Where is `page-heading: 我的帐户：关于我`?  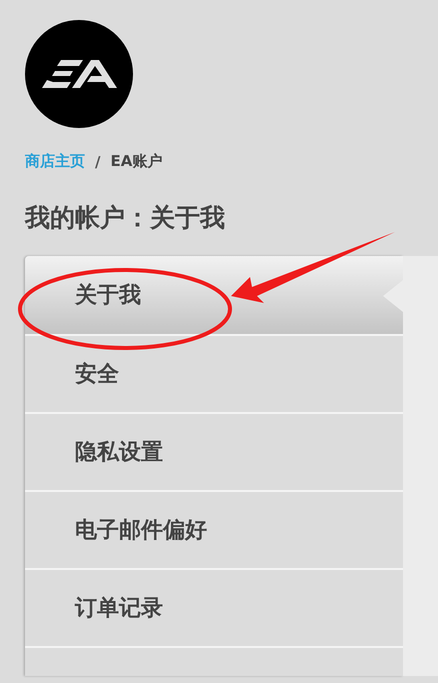 page-heading: 我的帐户：关于我 is located at coordinates (125, 218).